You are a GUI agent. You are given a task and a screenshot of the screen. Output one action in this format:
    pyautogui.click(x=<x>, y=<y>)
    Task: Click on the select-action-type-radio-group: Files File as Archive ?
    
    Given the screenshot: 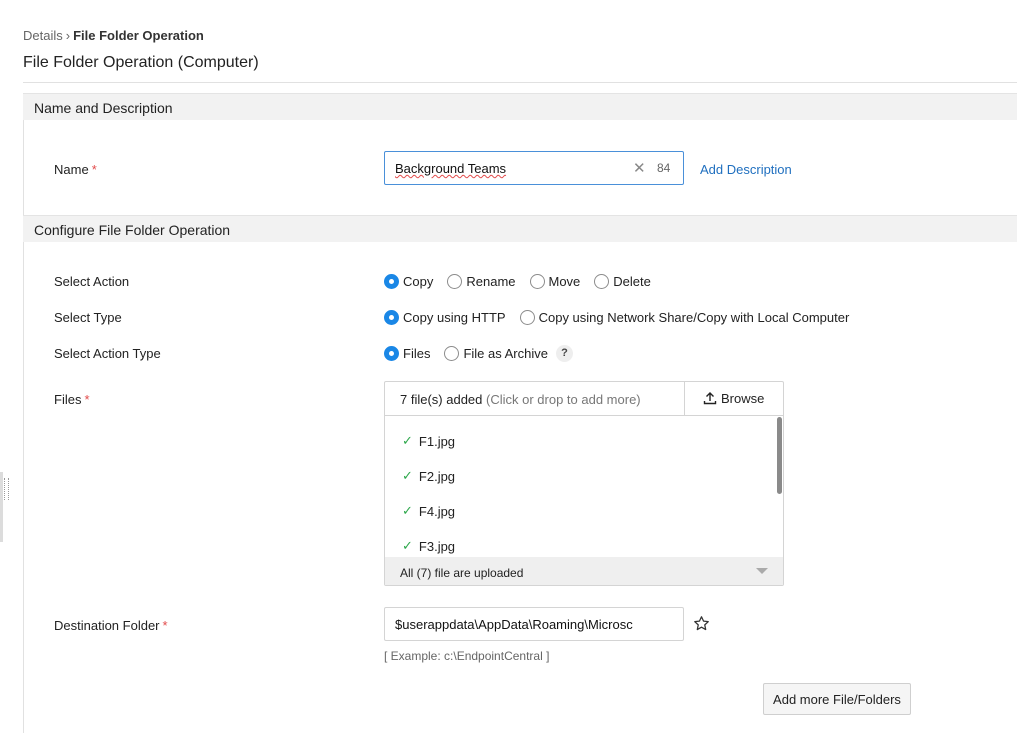 What is the action you would take?
    pyautogui.click(x=478, y=353)
    